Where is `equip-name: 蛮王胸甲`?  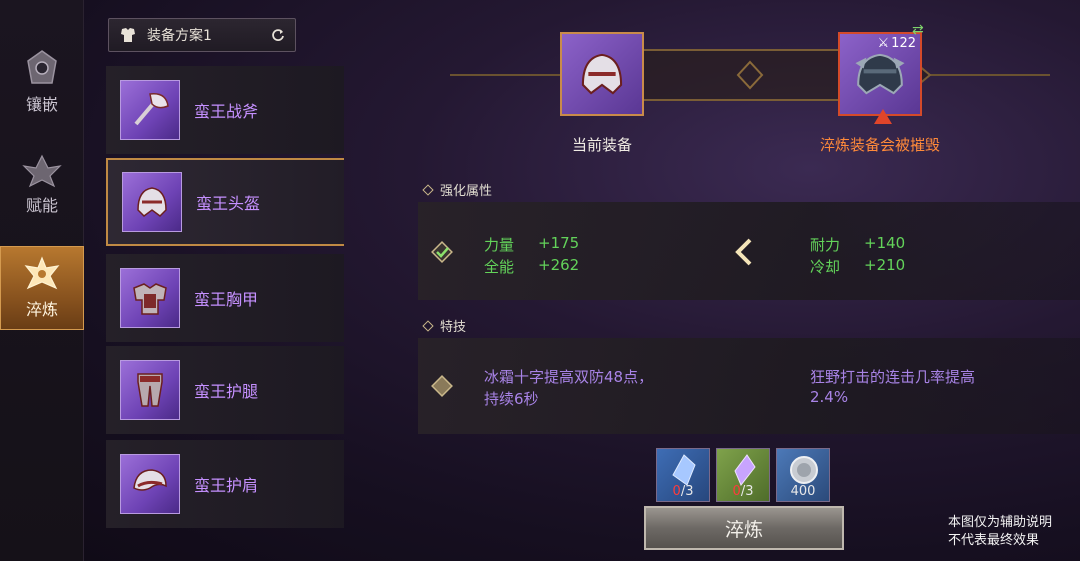 equip-name: 蛮王胸甲 is located at coordinates (226, 299).